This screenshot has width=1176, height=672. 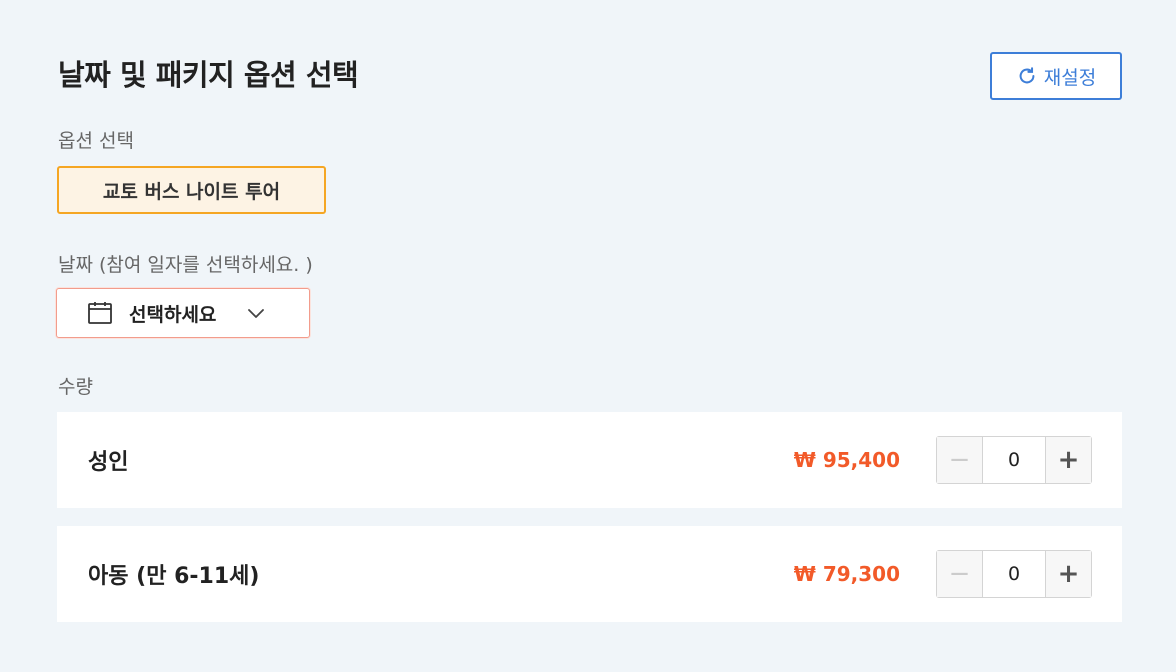 I want to click on option-section-label: 옵션 선택, so click(x=96, y=141).